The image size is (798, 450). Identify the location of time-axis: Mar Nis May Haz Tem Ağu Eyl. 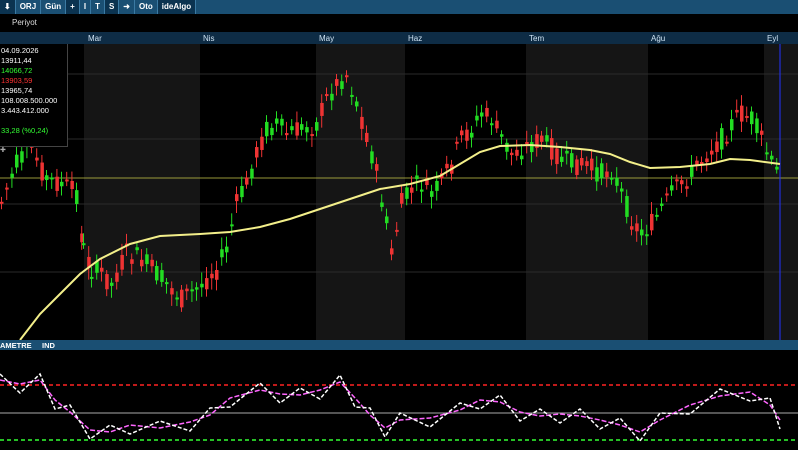
(399, 38).